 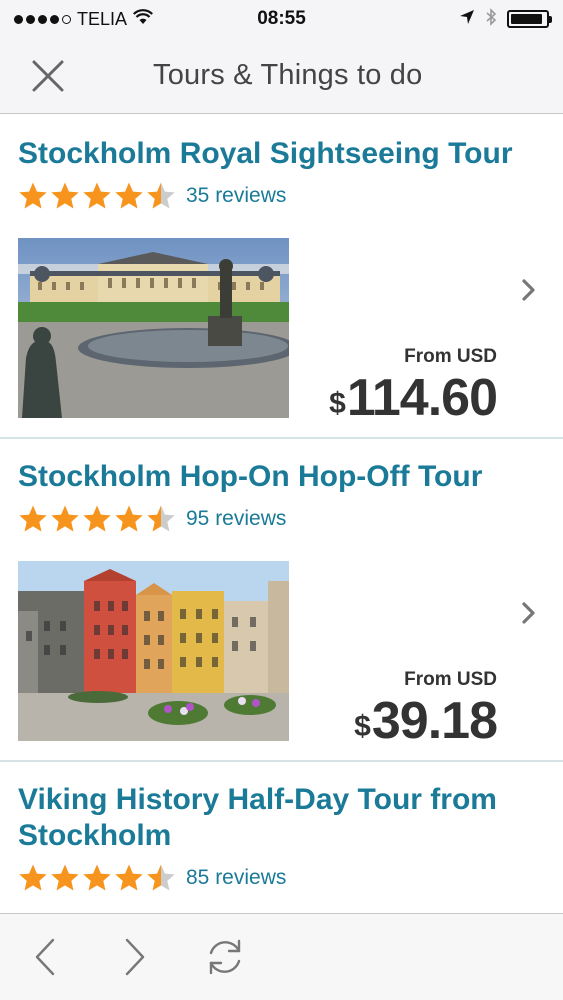 What do you see at coordinates (467, 19) in the screenshot?
I see `location-arrow-icon` at bounding box center [467, 19].